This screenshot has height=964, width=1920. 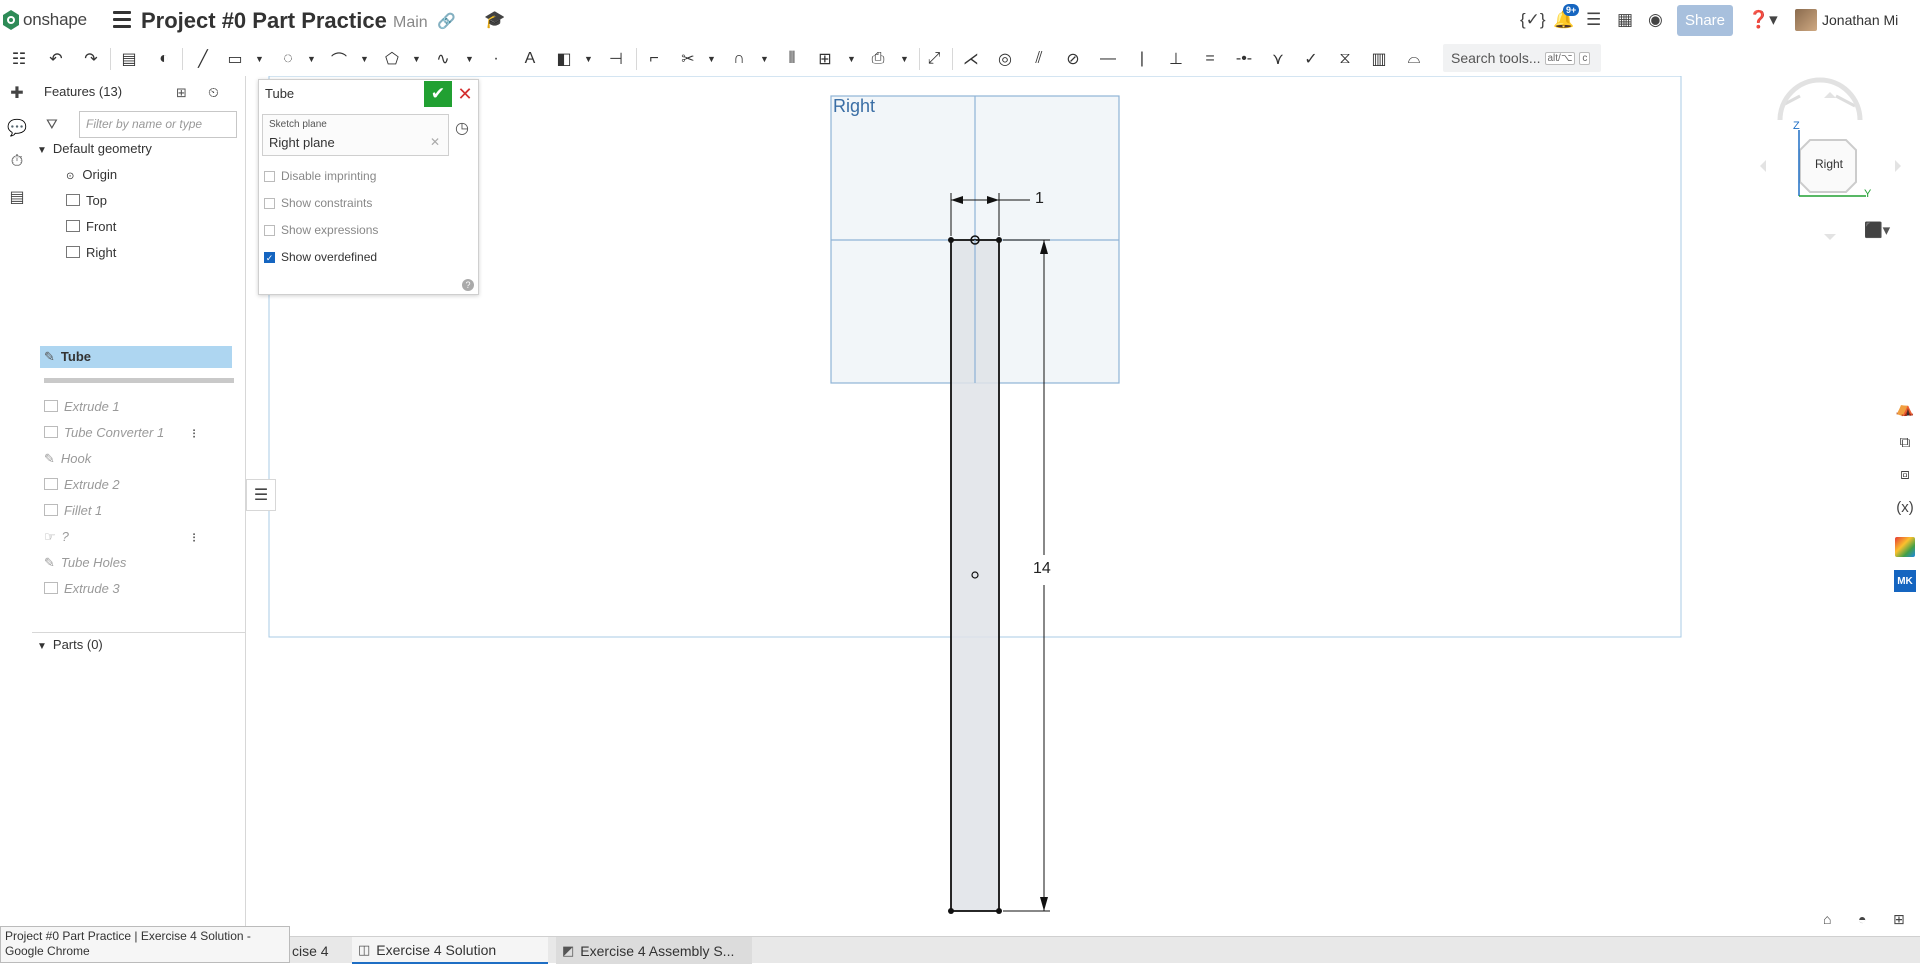 I want to click on view-options-icon: ⬛▾, so click(x=1877, y=230).